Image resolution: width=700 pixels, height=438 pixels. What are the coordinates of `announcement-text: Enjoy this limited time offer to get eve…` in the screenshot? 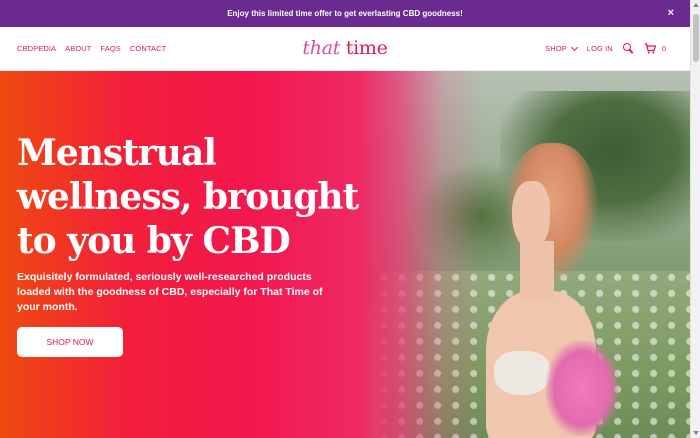 It's located at (345, 13).